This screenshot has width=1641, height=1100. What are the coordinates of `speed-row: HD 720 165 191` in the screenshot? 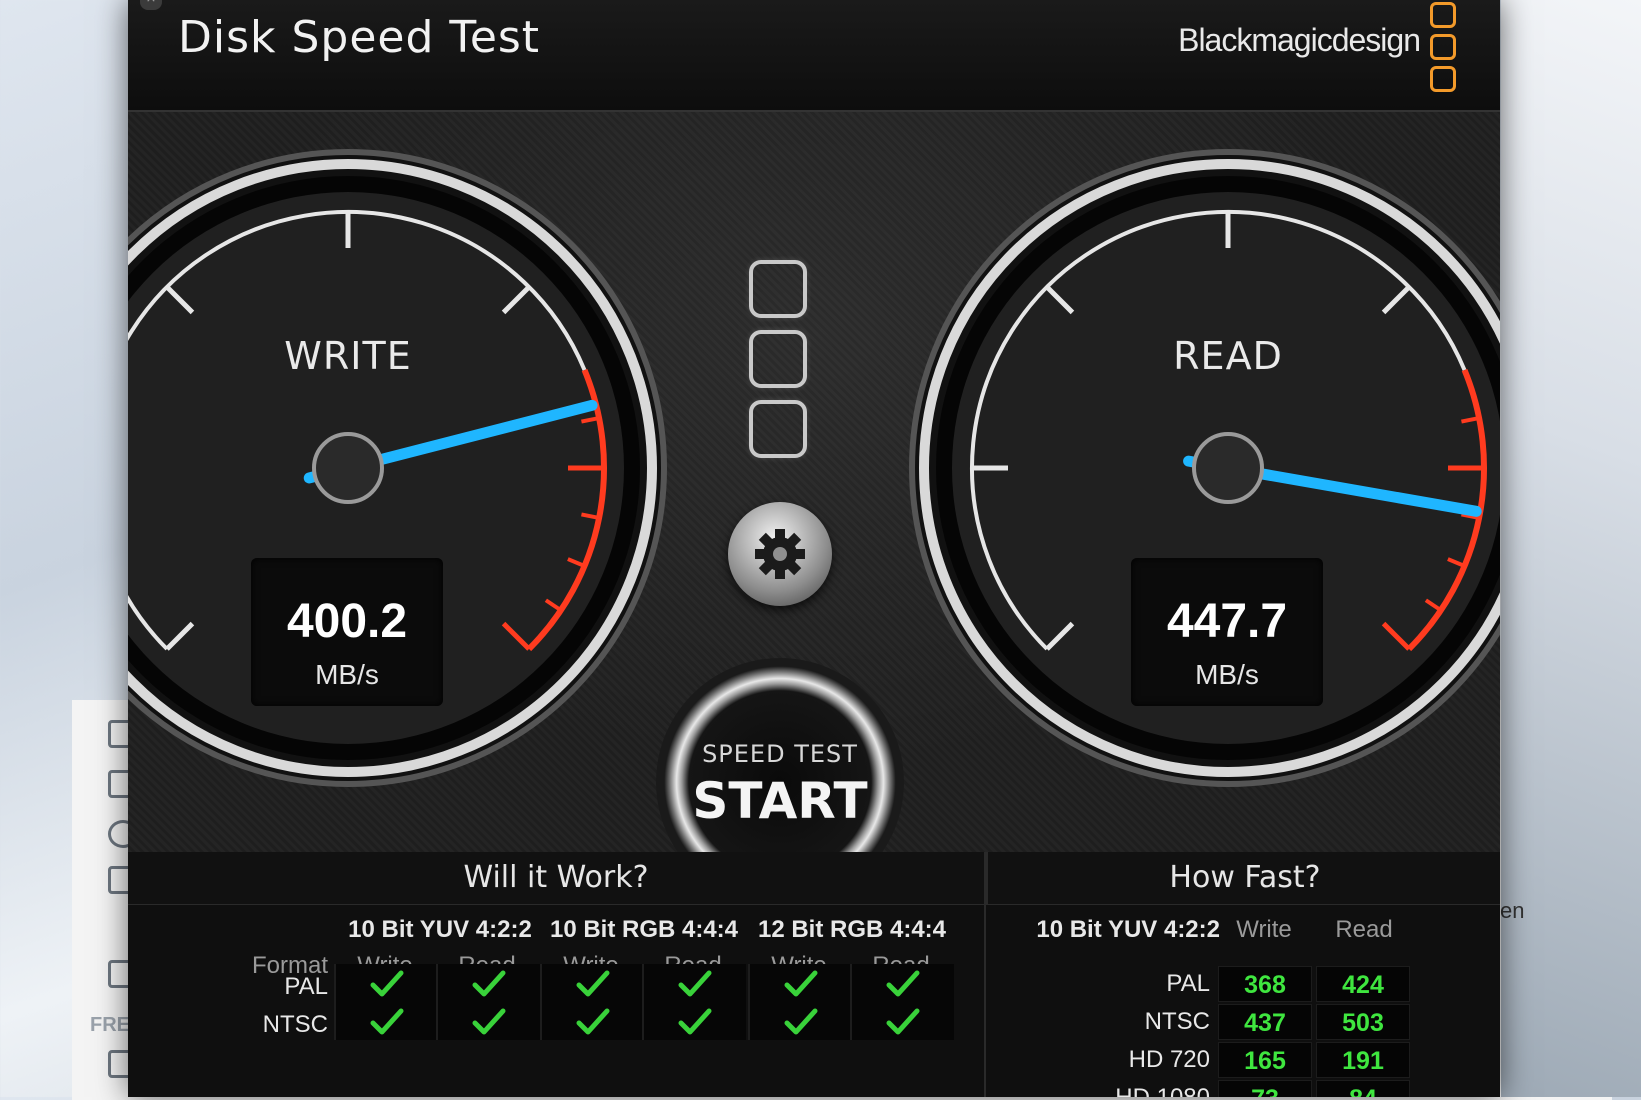 It's located at (1227, 1060).